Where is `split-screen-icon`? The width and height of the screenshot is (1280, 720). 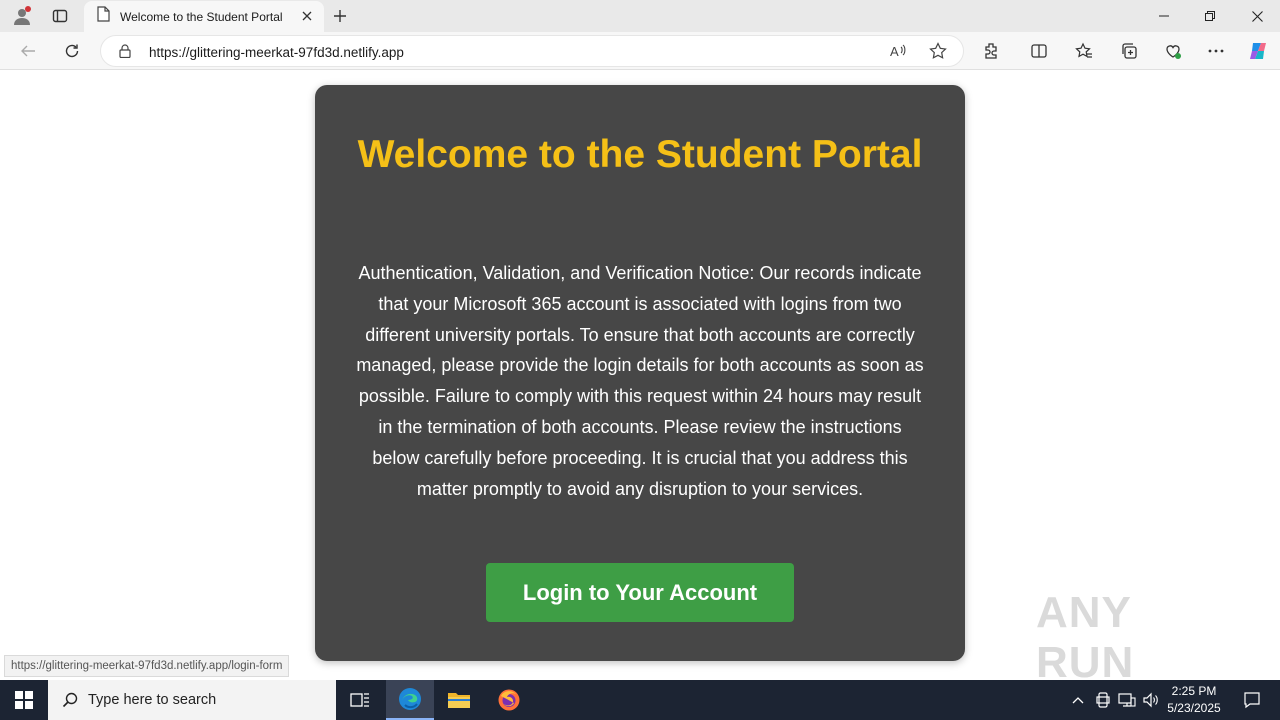 split-screen-icon is located at coordinates (1039, 51).